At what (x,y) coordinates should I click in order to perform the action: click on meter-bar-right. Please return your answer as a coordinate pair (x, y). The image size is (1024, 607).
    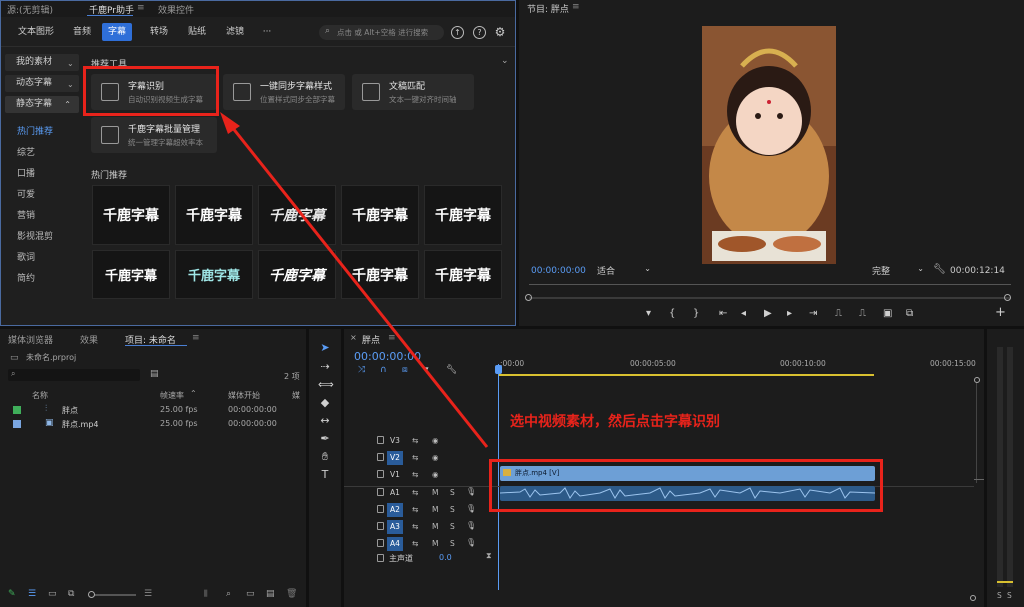
    Looking at the image, I should click on (1010, 467).